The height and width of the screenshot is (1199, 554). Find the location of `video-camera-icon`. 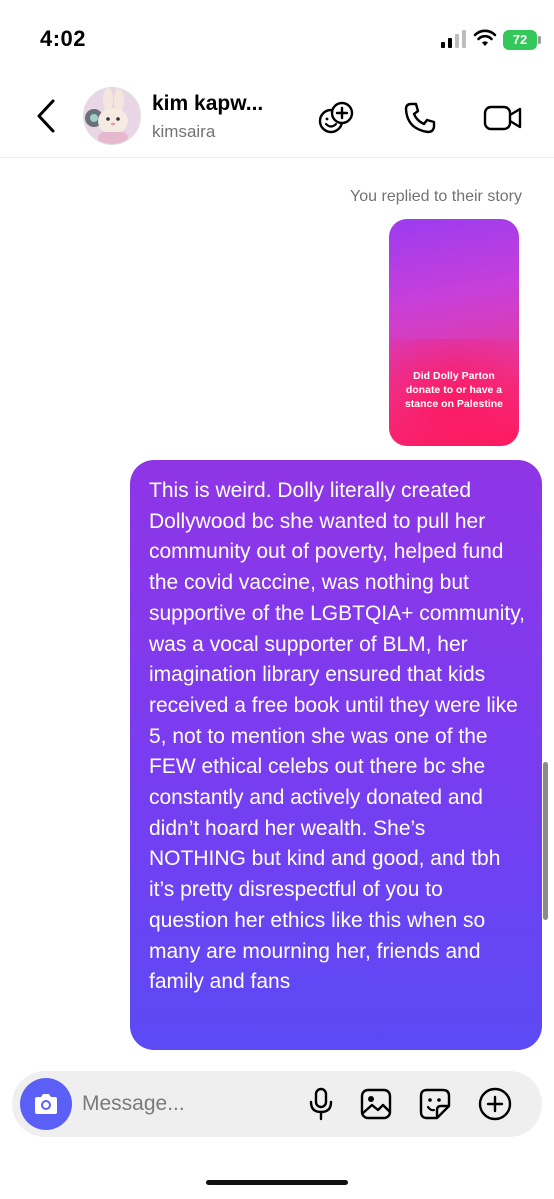

video-camera-icon is located at coordinates (502, 118).